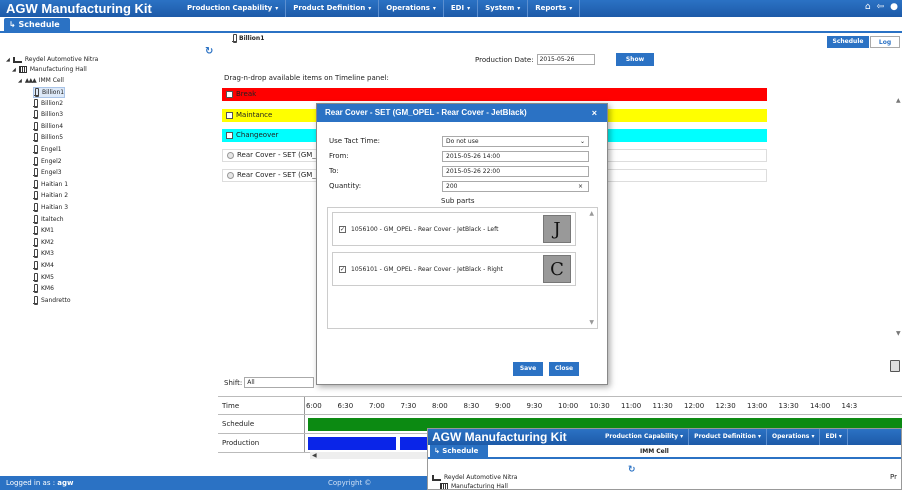  I want to click on menu-product-definition: Product Definition ▾, so click(333, 8).